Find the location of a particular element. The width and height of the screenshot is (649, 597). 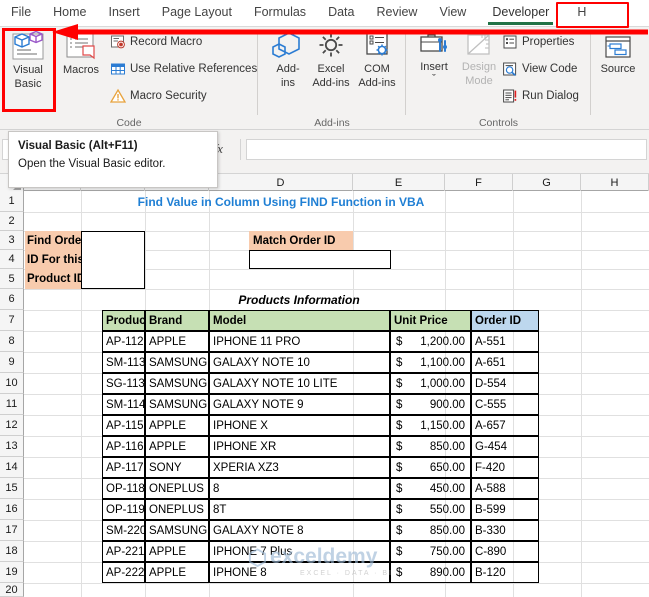

tab-data-label: Data is located at coordinates (341, 12).